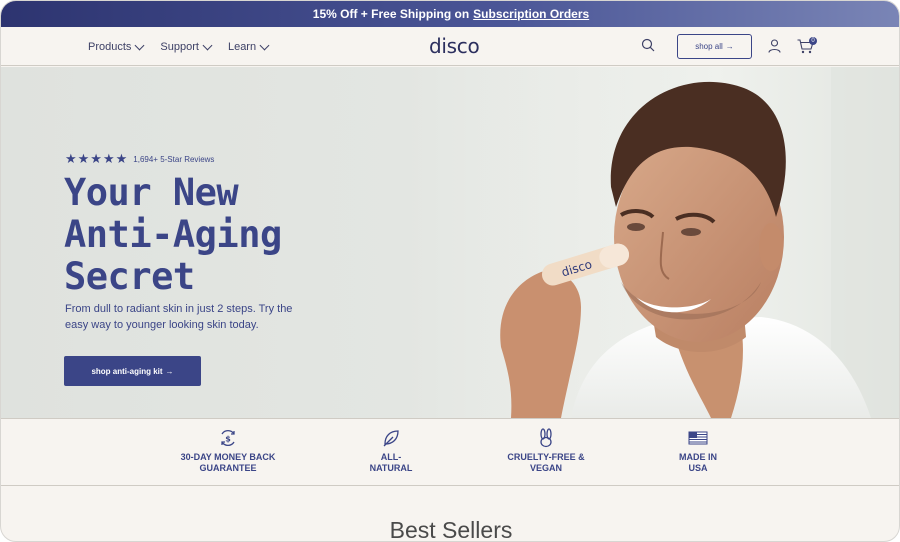  I want to click on main-nav: Products Support Learn, so click(179, 46).